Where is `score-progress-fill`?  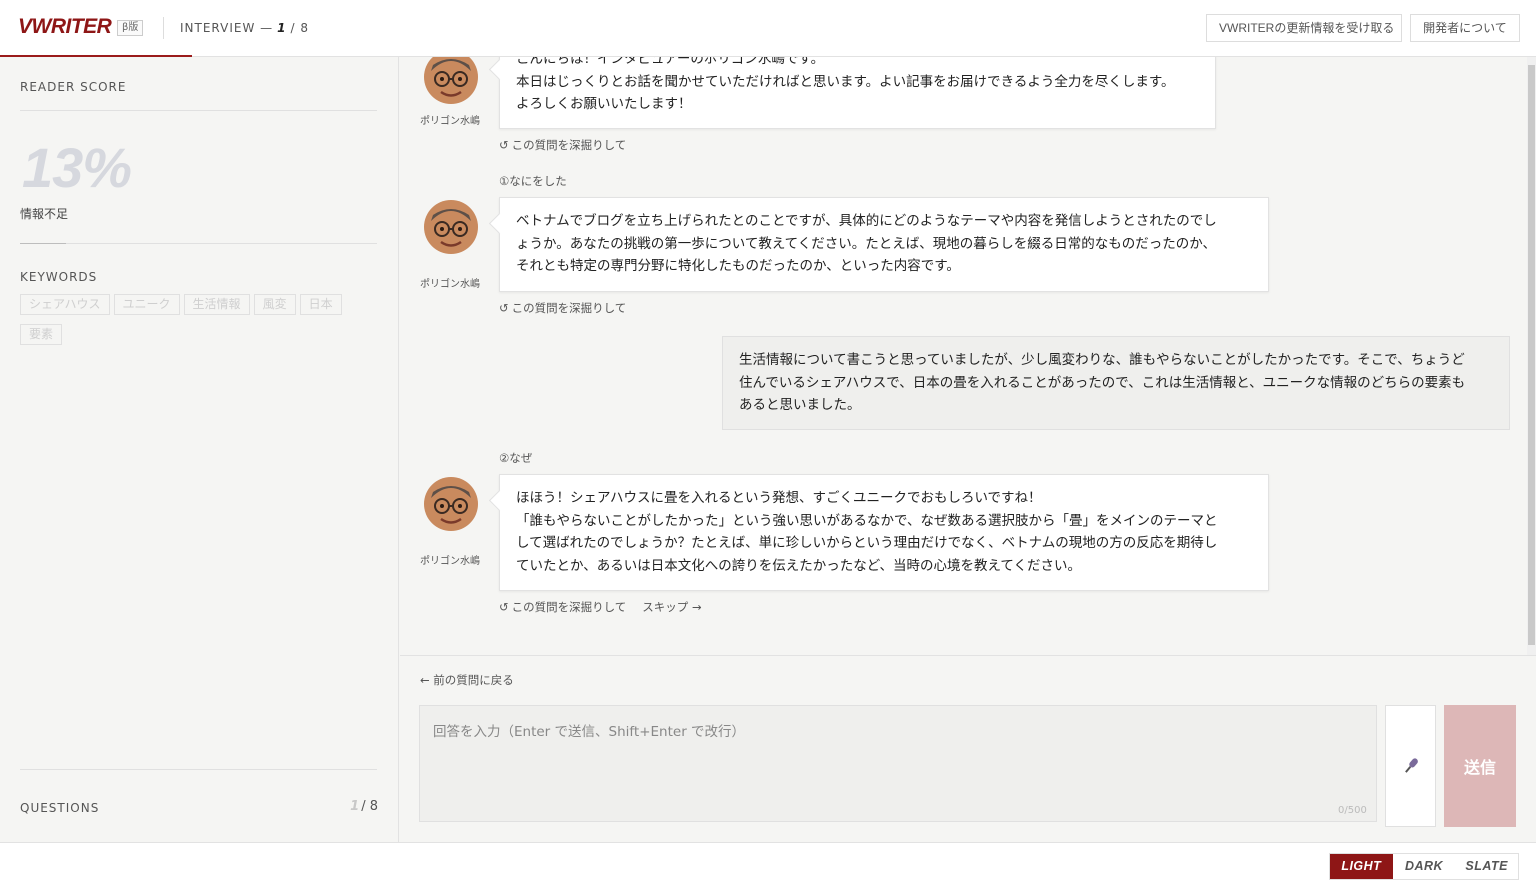 score-progress-fill is located at coordinates (43, 243).